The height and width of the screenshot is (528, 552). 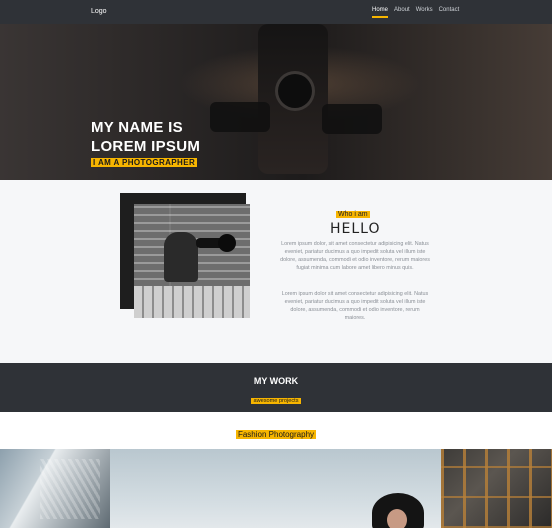 What do you see at coordinates (397, 518) in the screenshot?
I see `gallery-image-2-face` at bounding box center [397, 518].